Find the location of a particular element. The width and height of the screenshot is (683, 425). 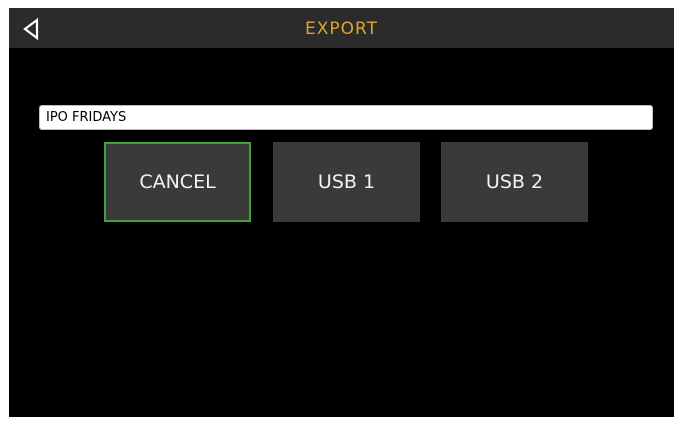

cancel-button: CANCEL is located at coordinates (177, 182).